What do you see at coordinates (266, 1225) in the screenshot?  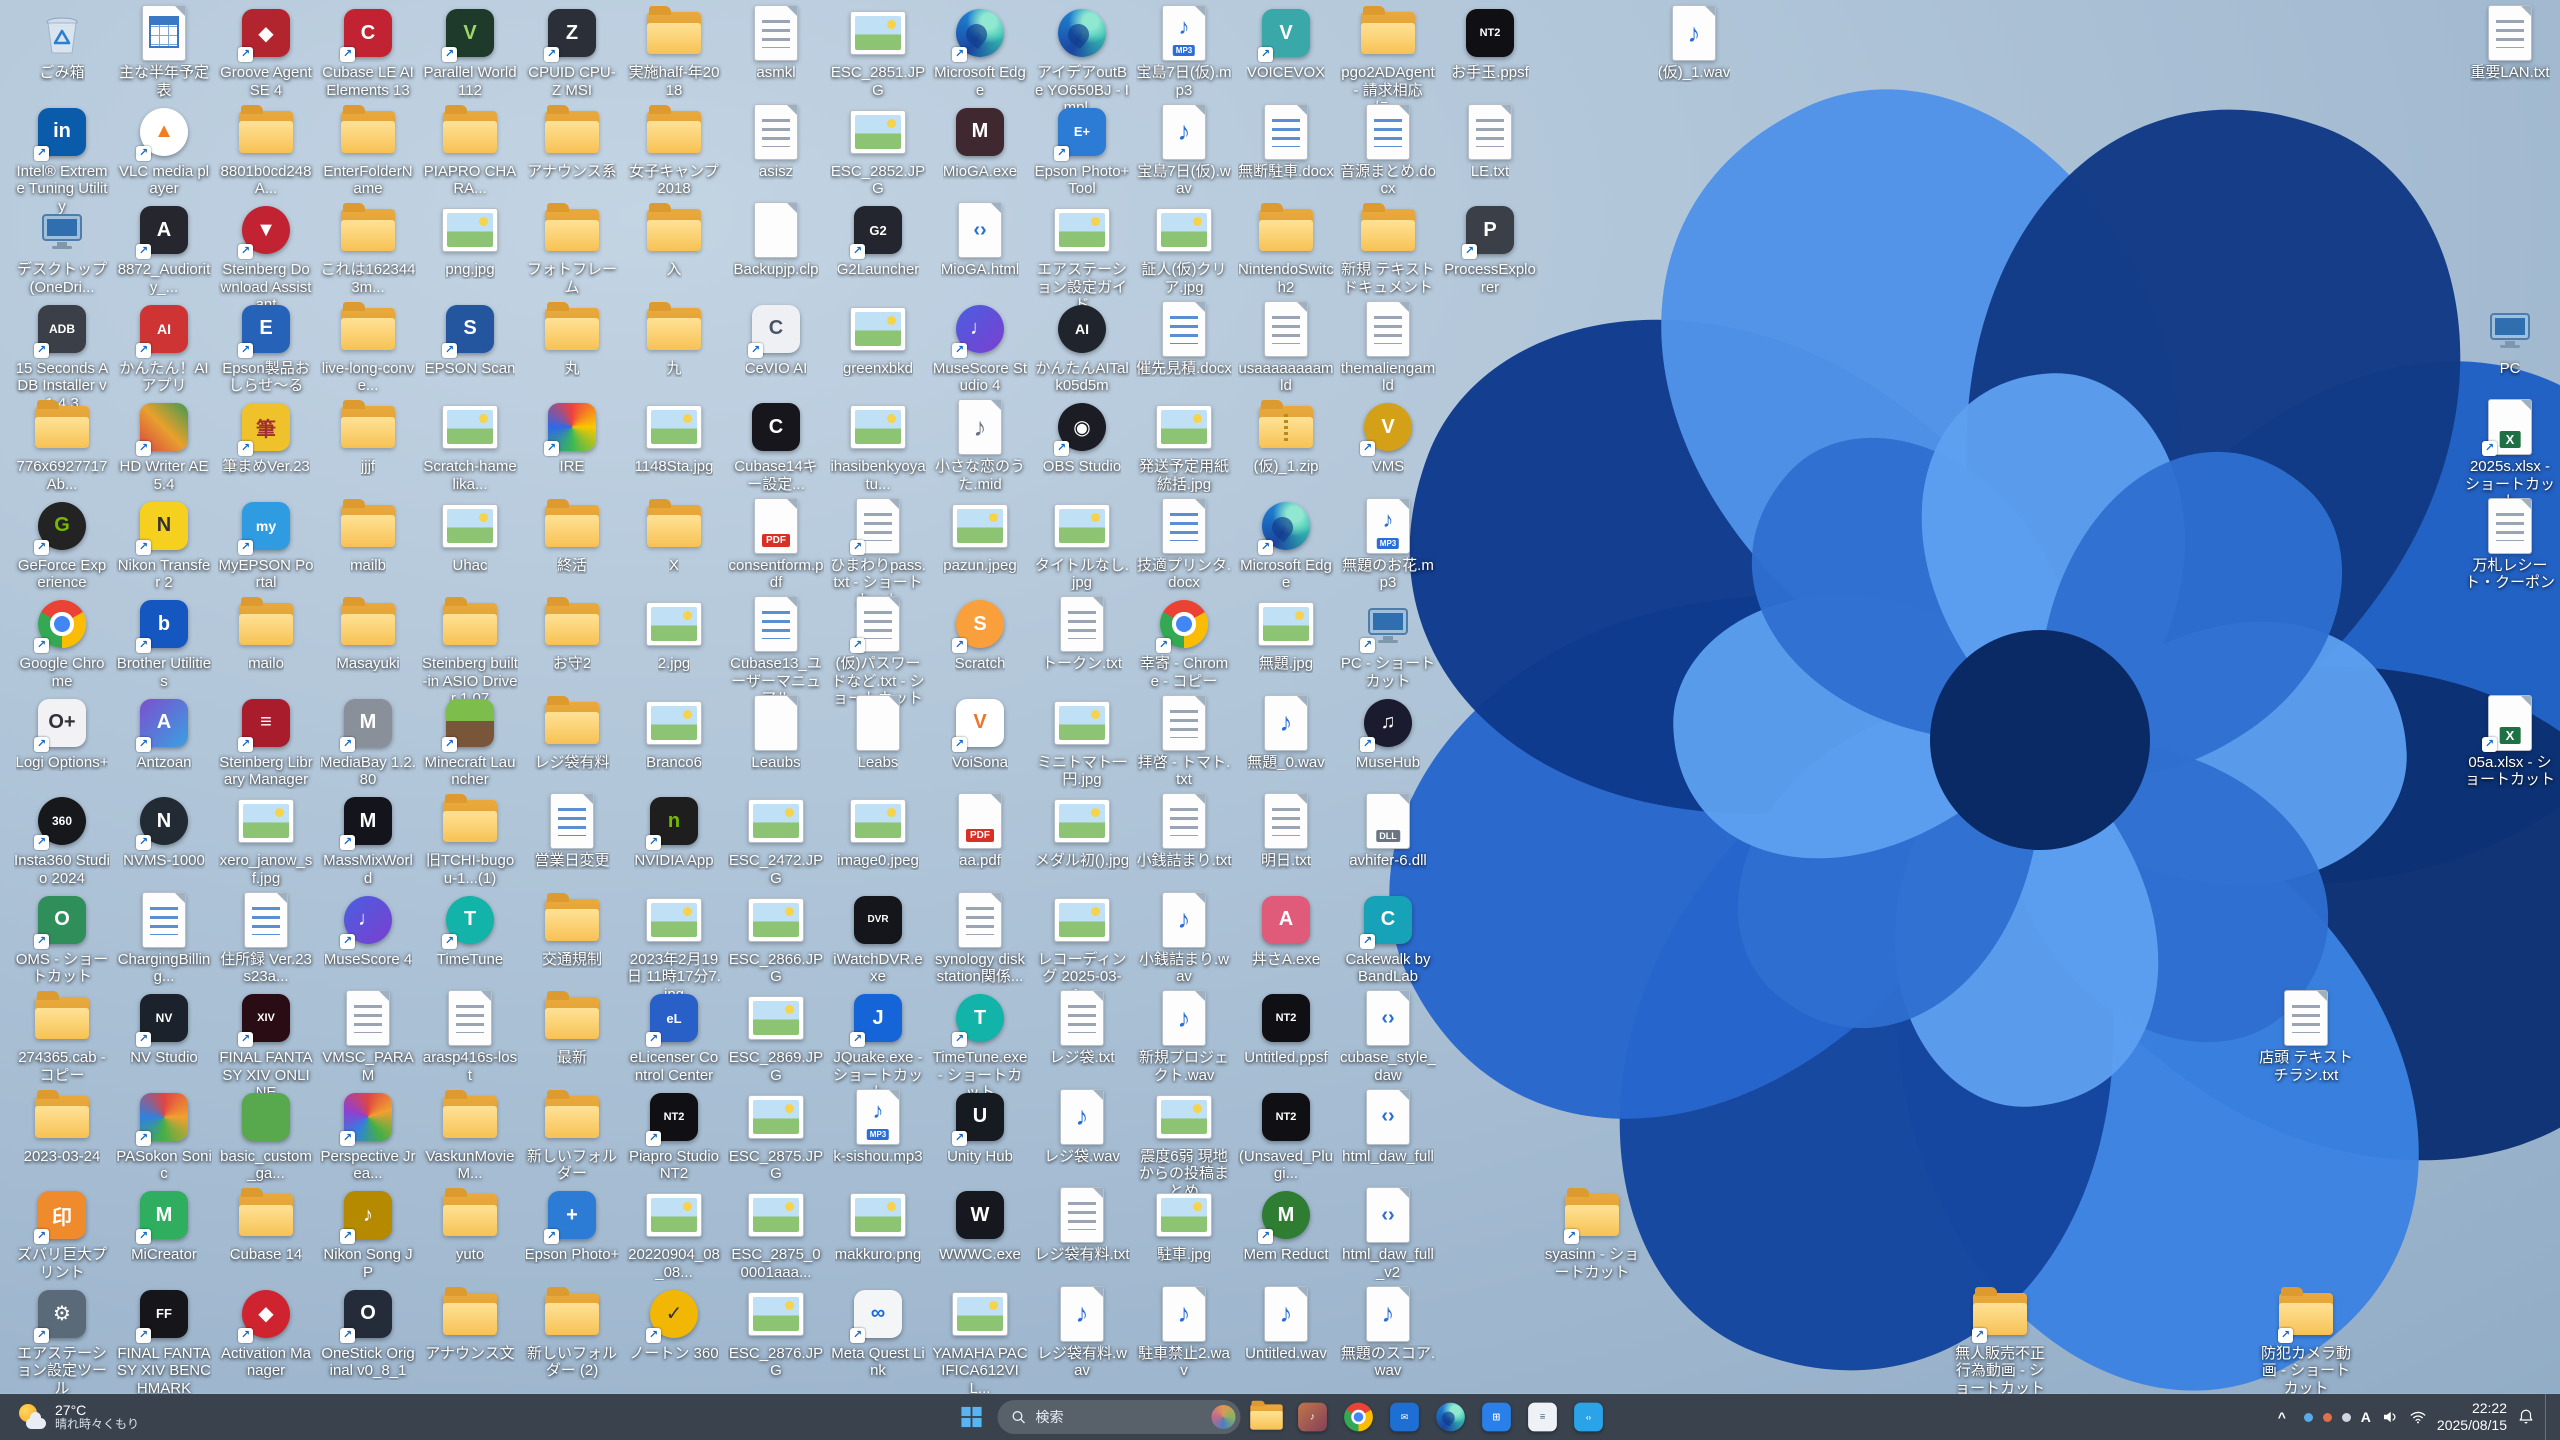 I see `desktop-icon: Cubase 14` at bounding box center [266, 1225].